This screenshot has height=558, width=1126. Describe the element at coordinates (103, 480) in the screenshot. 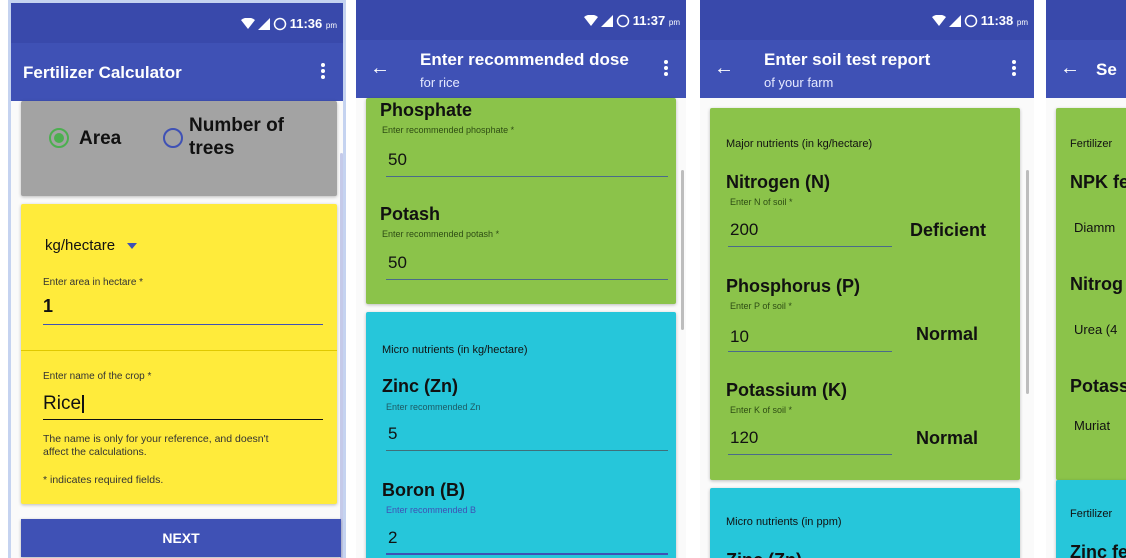

I see `required-note: * indicates required fields.` at that location.